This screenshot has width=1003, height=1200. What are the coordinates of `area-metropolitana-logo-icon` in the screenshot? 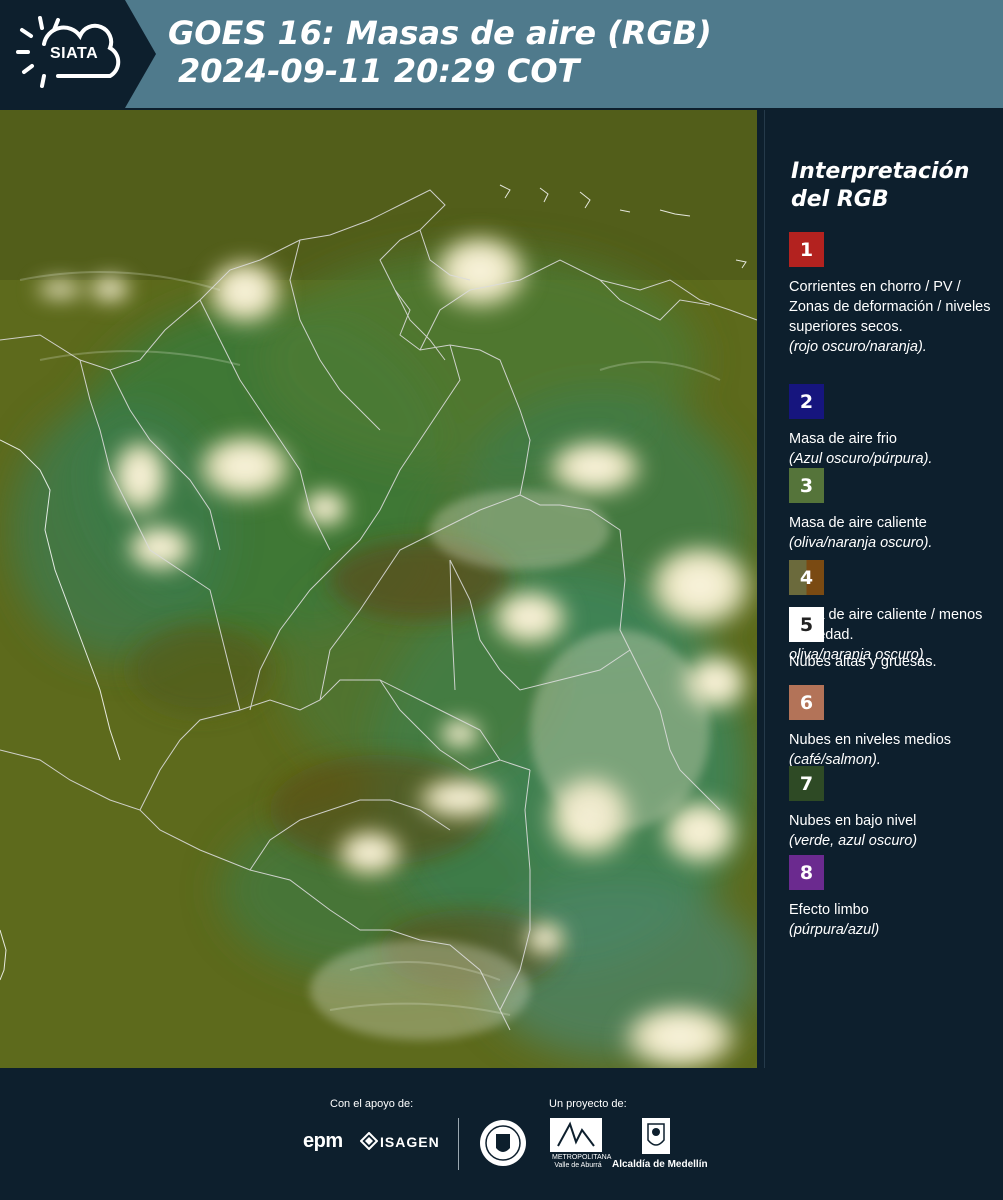 It's located at (576, 1135).